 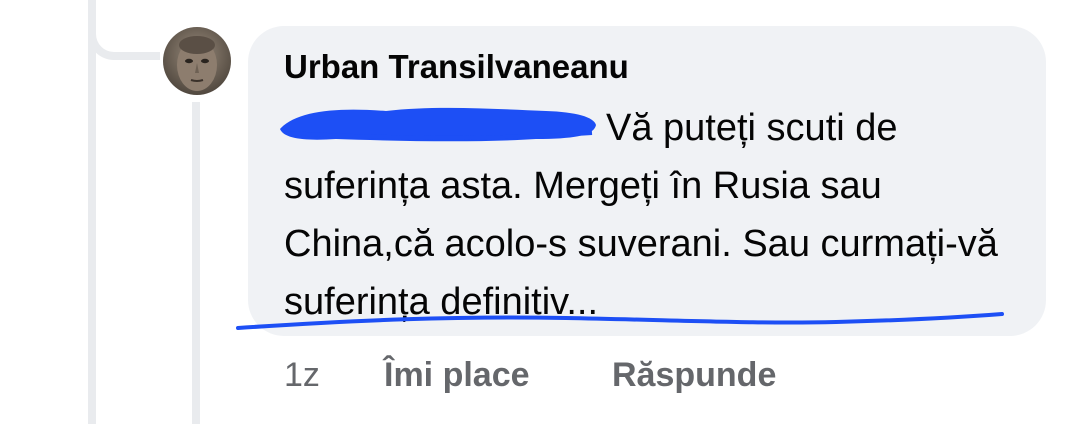 I want to click on user-face-icon, so click(x=197, y=63).